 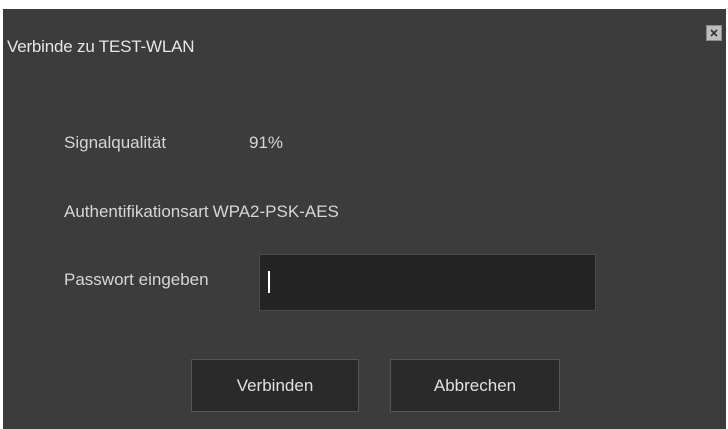 What do you see at coordinates (136, 211) in the screenshot?
I see `authentication-label: Authentifikationsart` at bounding box center [136, 211].